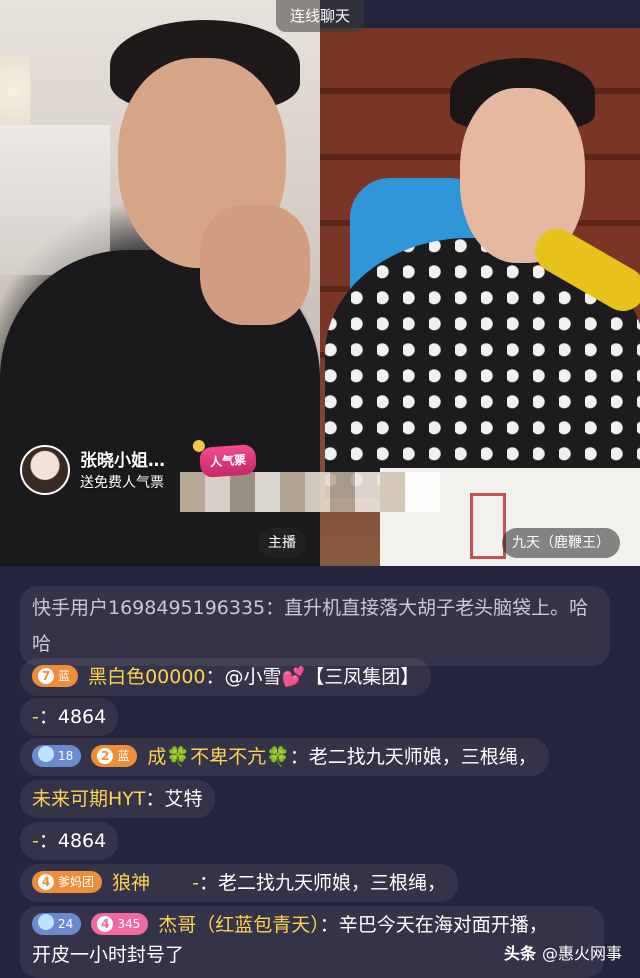 Image resolution: width=640 pixels, height=978 pixels. Describe the element at coordinates (55, 676) in the screenshot. I see `fan-badge: 7蓝` at that location.